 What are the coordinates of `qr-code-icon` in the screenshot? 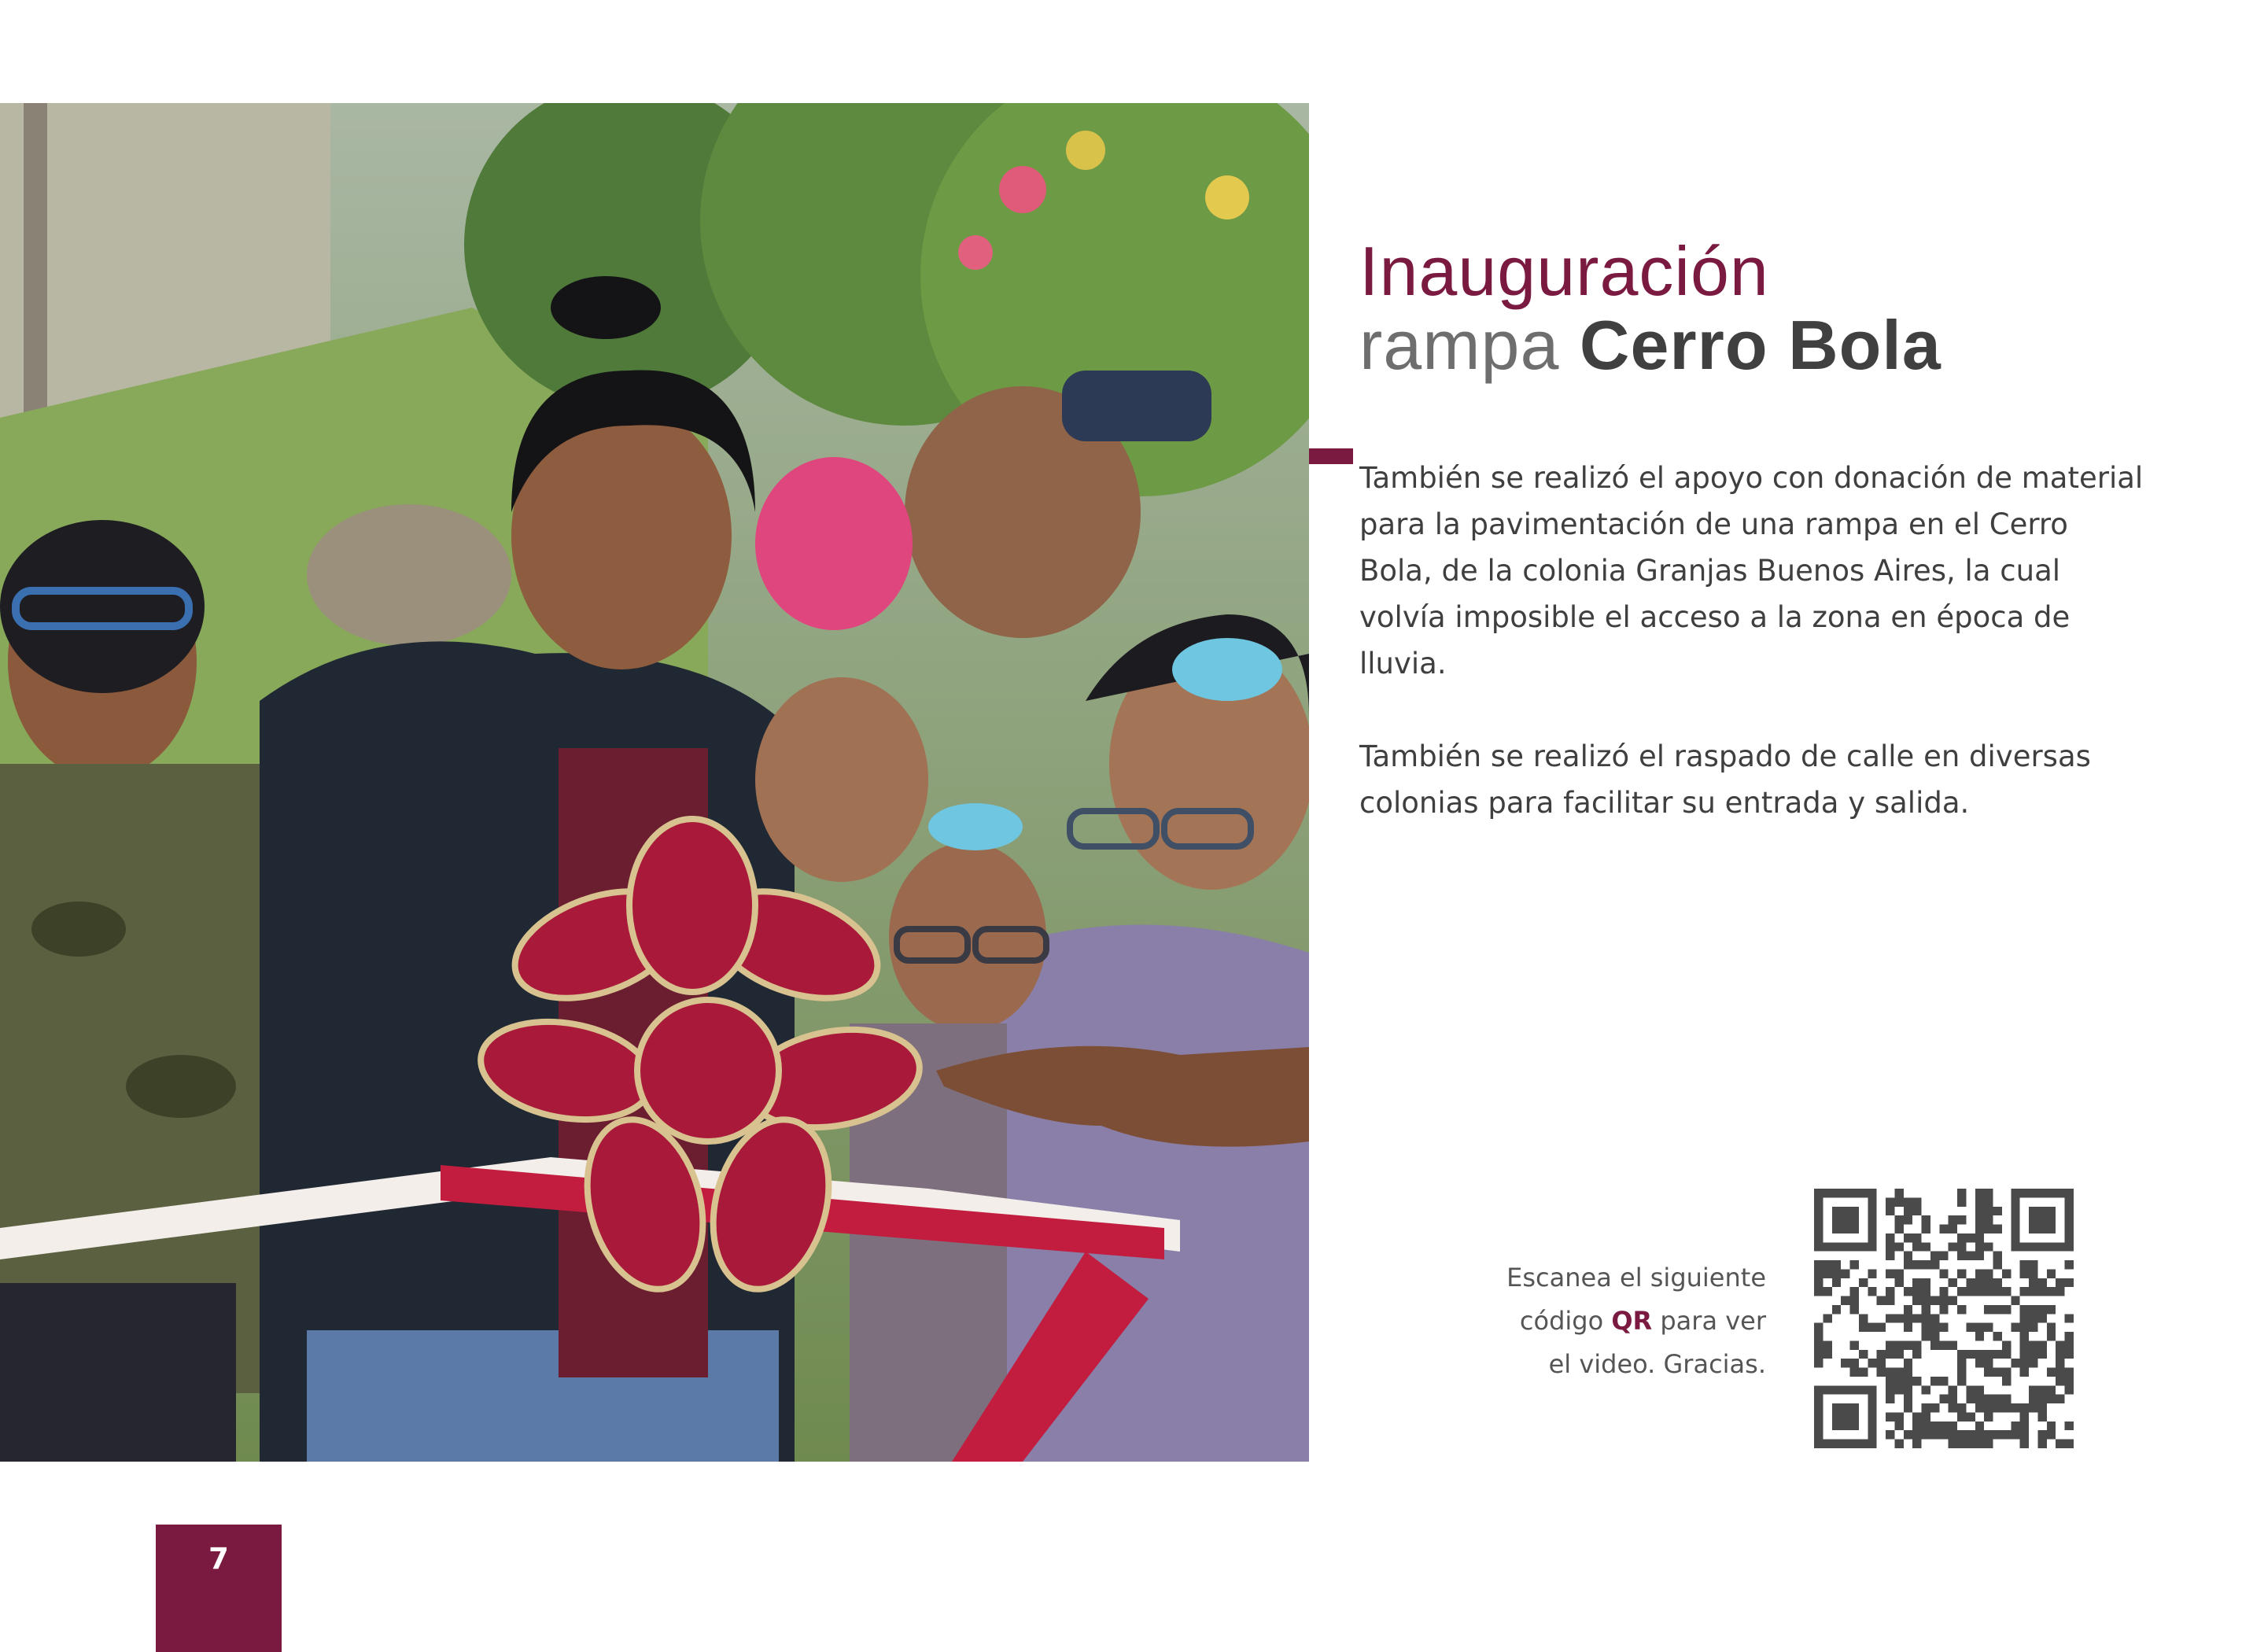 It's located at (1944, 1318).